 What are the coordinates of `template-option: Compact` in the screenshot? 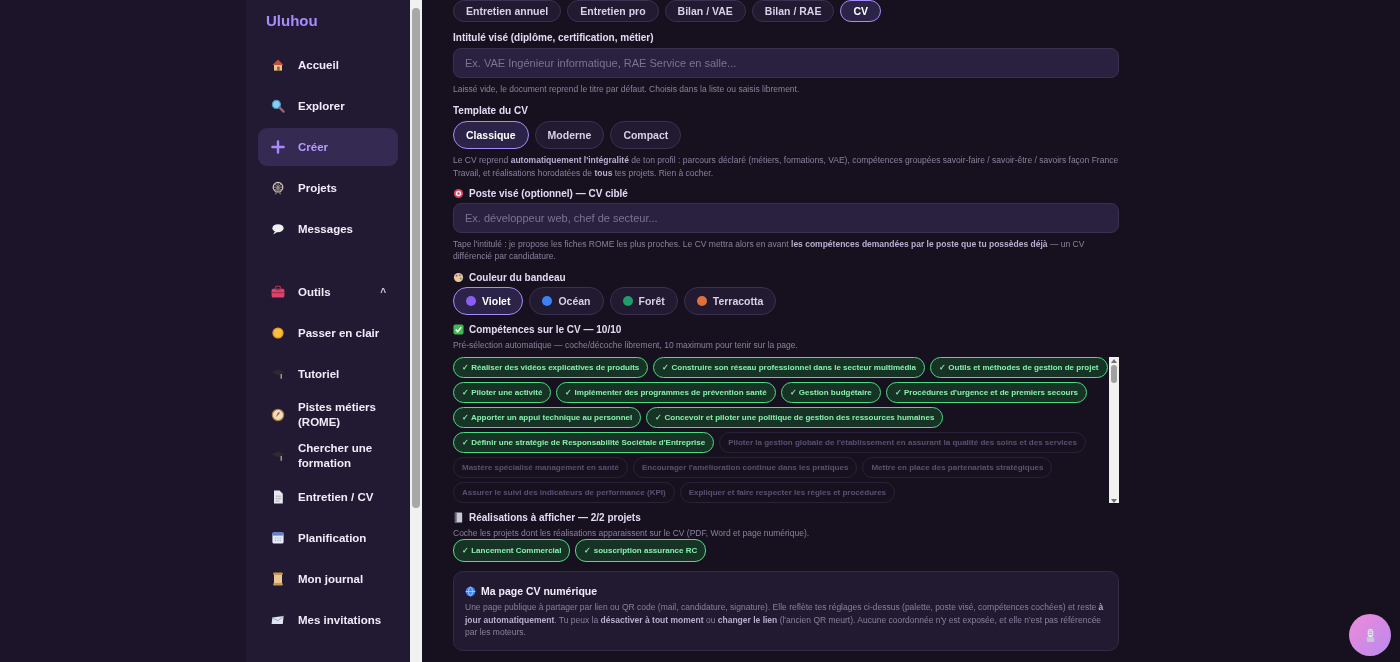 It's located at (646, 135).